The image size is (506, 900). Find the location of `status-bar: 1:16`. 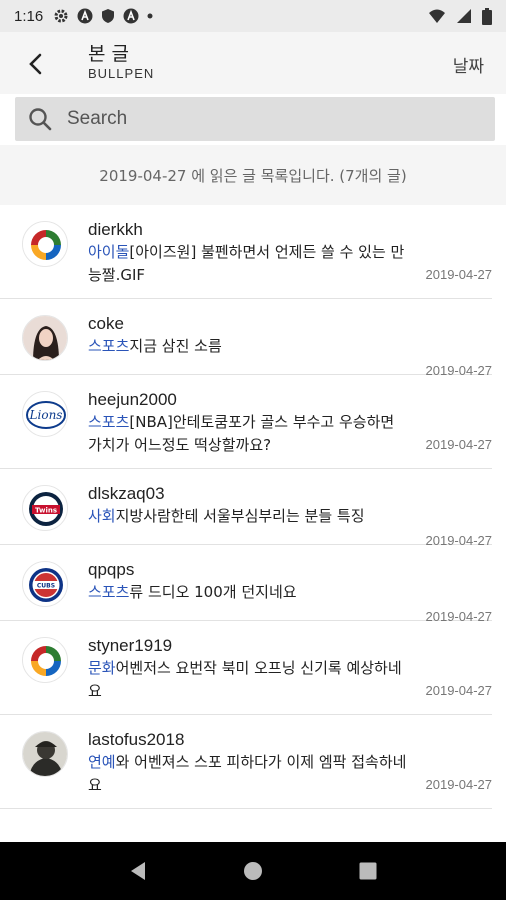

status-bar: 1:16 is located at coordinates (253, 16).